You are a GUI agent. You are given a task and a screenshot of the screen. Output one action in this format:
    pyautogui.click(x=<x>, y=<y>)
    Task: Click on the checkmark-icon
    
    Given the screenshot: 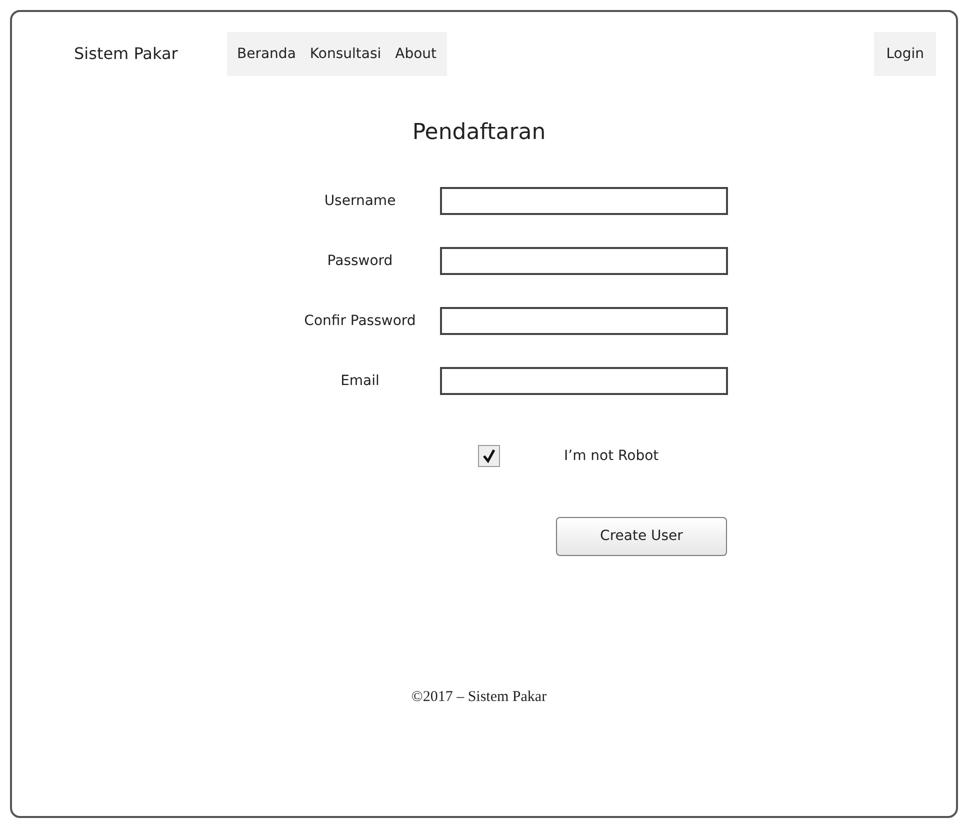 What is the action you would take?
    pyautogui.click(x=489, y=456)
    